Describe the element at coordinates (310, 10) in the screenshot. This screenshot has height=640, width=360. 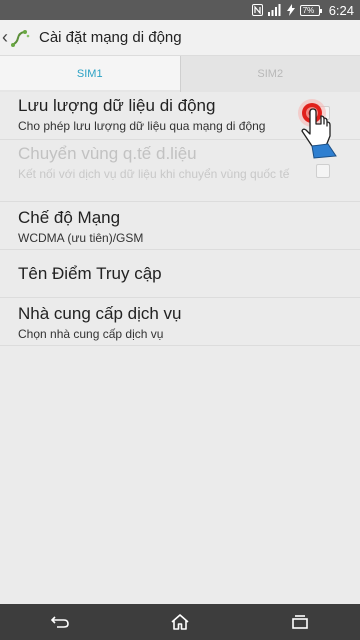
I see `battery-indicator: 7%` at that location.